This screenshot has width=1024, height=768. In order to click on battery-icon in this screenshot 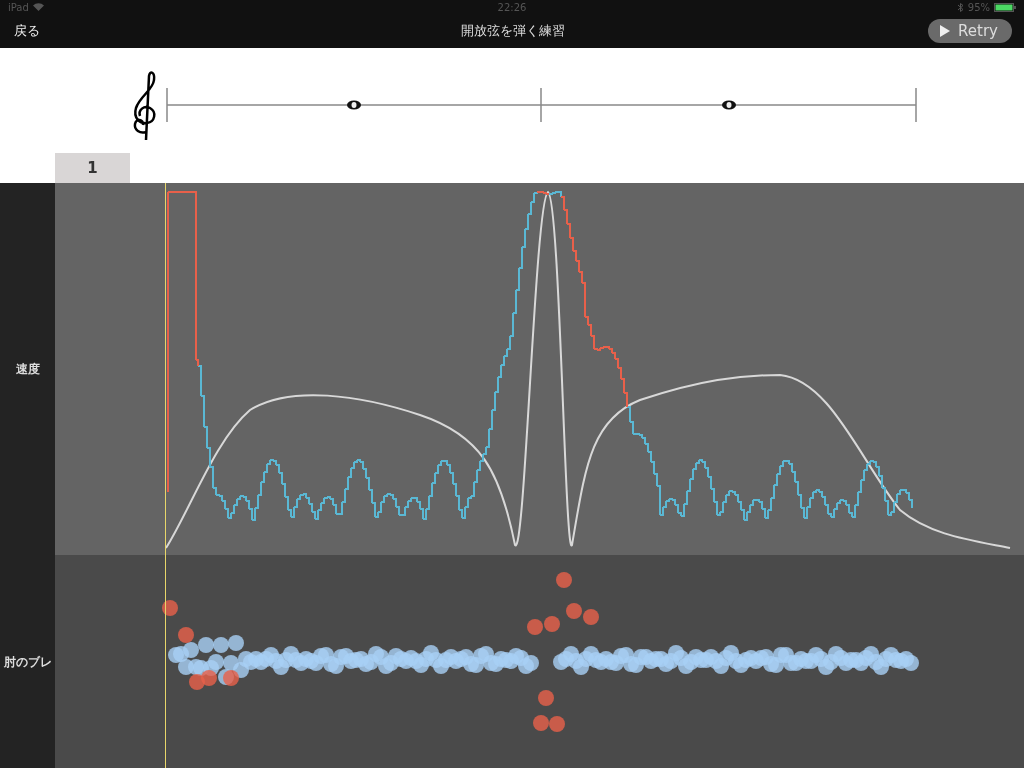, I will do `click(1005, 7)`.